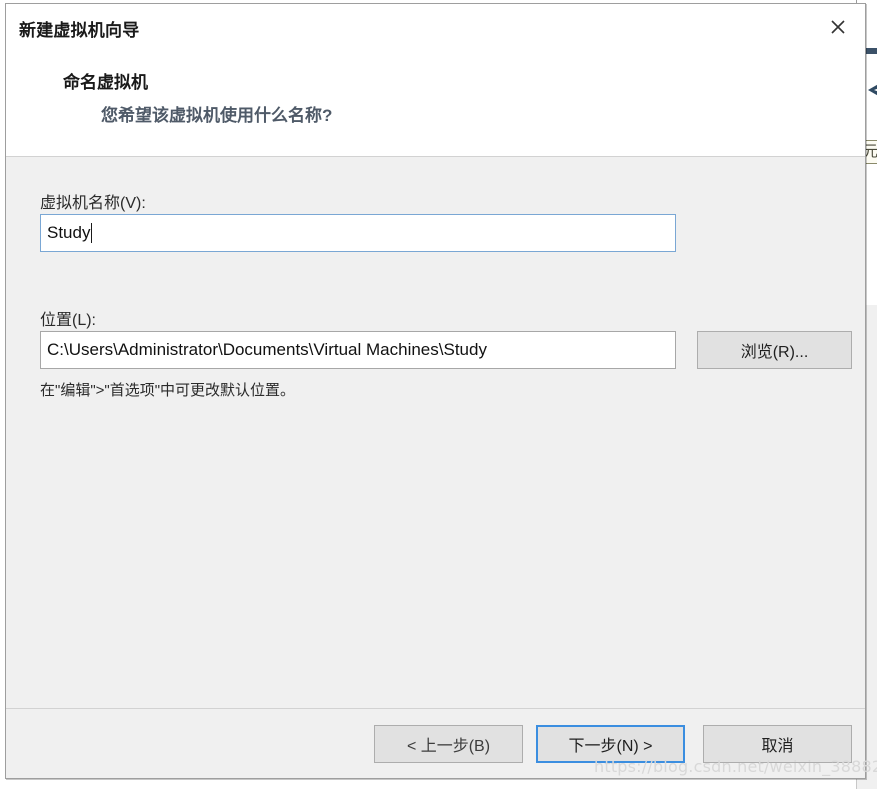 The width and height of the screenshot is (877, 789). I want to click on text-caret, so click(92, 233).